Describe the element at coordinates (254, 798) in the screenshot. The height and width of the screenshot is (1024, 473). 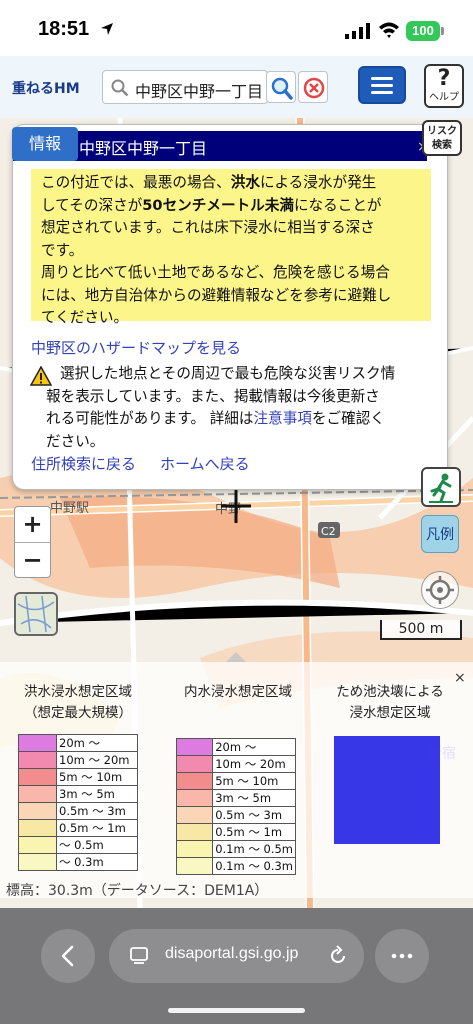
I see `legend-label: 3m 〜 5m` at that location.